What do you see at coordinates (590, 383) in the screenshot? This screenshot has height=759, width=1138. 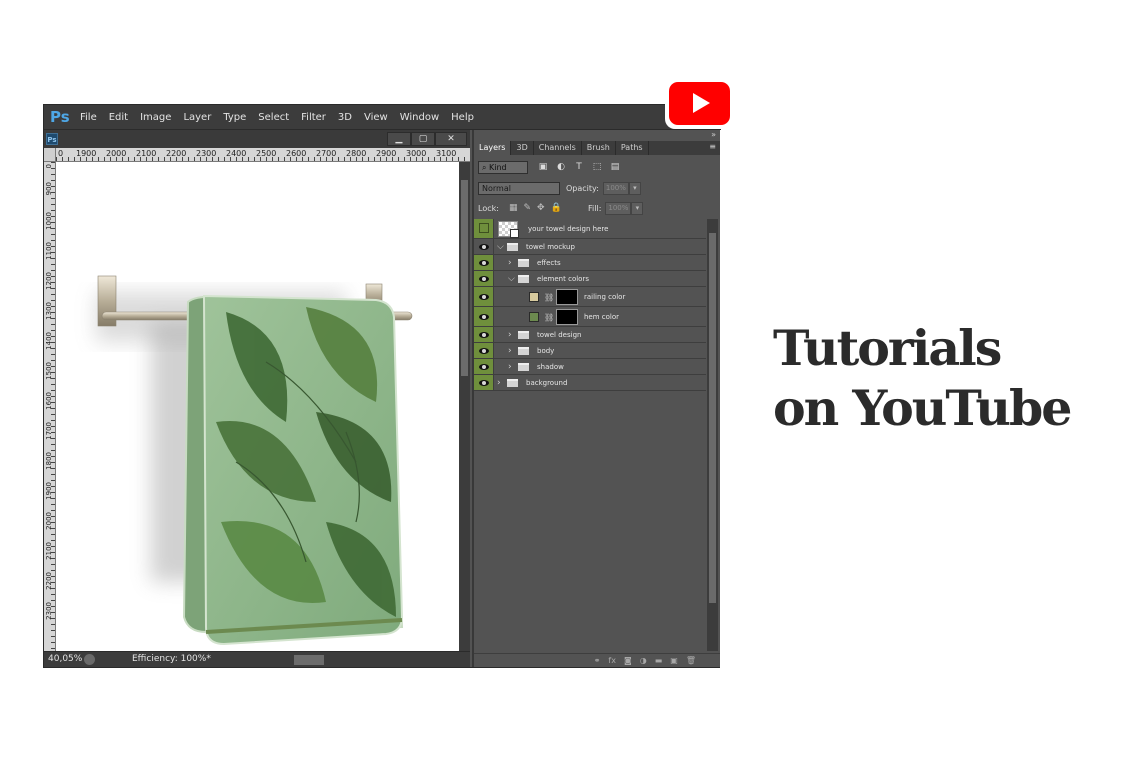 I see `layer-row: › background` at bounding box center [590, 383].